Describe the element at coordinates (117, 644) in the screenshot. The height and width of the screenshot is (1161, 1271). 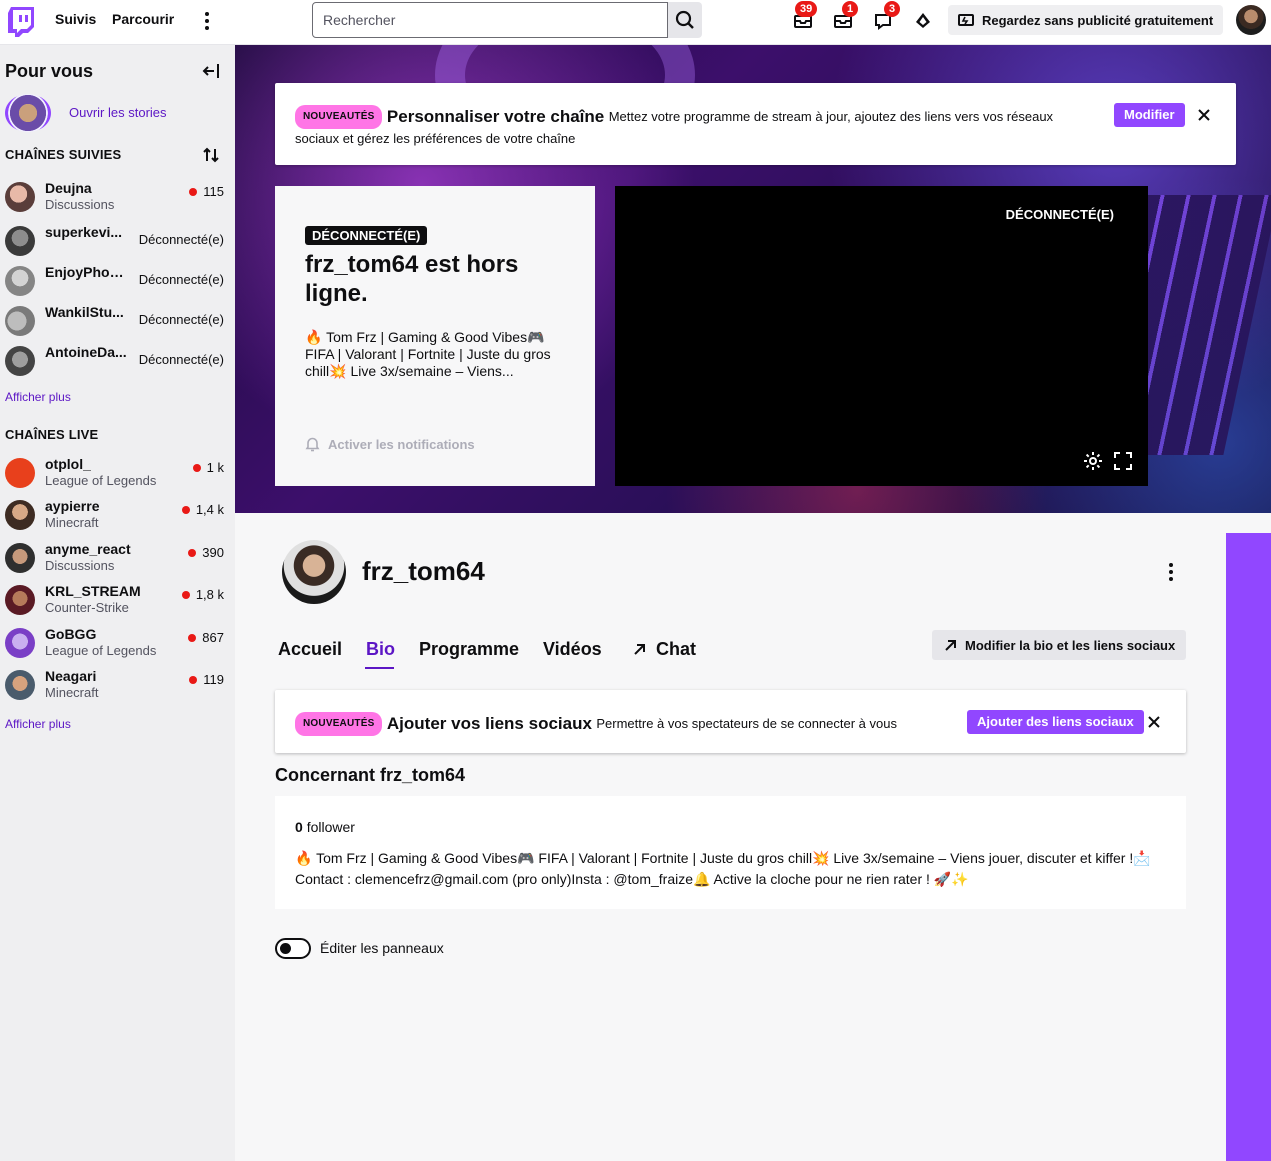
I see `live-channel-row: GoBGG League of Legends 867` at that location.